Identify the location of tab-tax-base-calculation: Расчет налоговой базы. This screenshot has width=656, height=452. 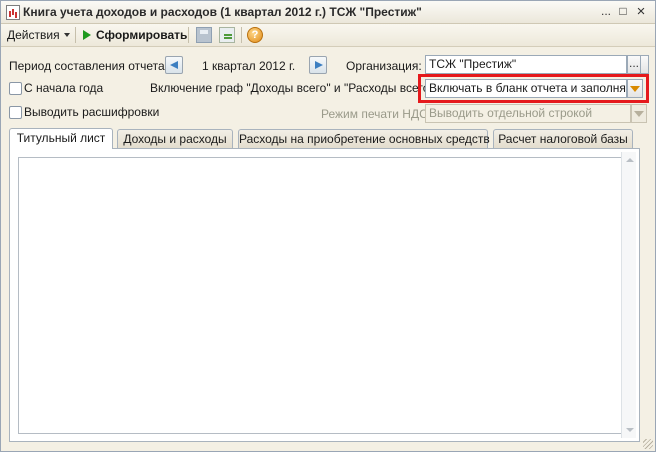
(563, 138).